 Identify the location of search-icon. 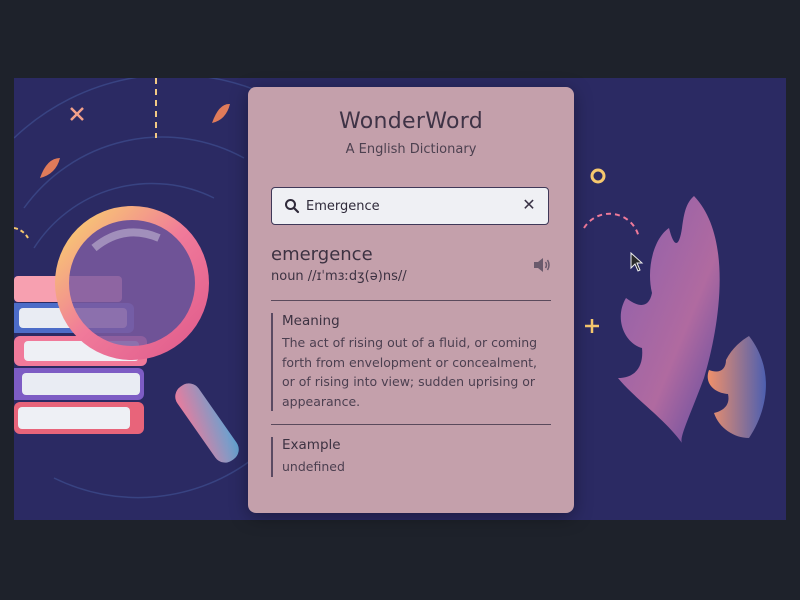
(292, 206).